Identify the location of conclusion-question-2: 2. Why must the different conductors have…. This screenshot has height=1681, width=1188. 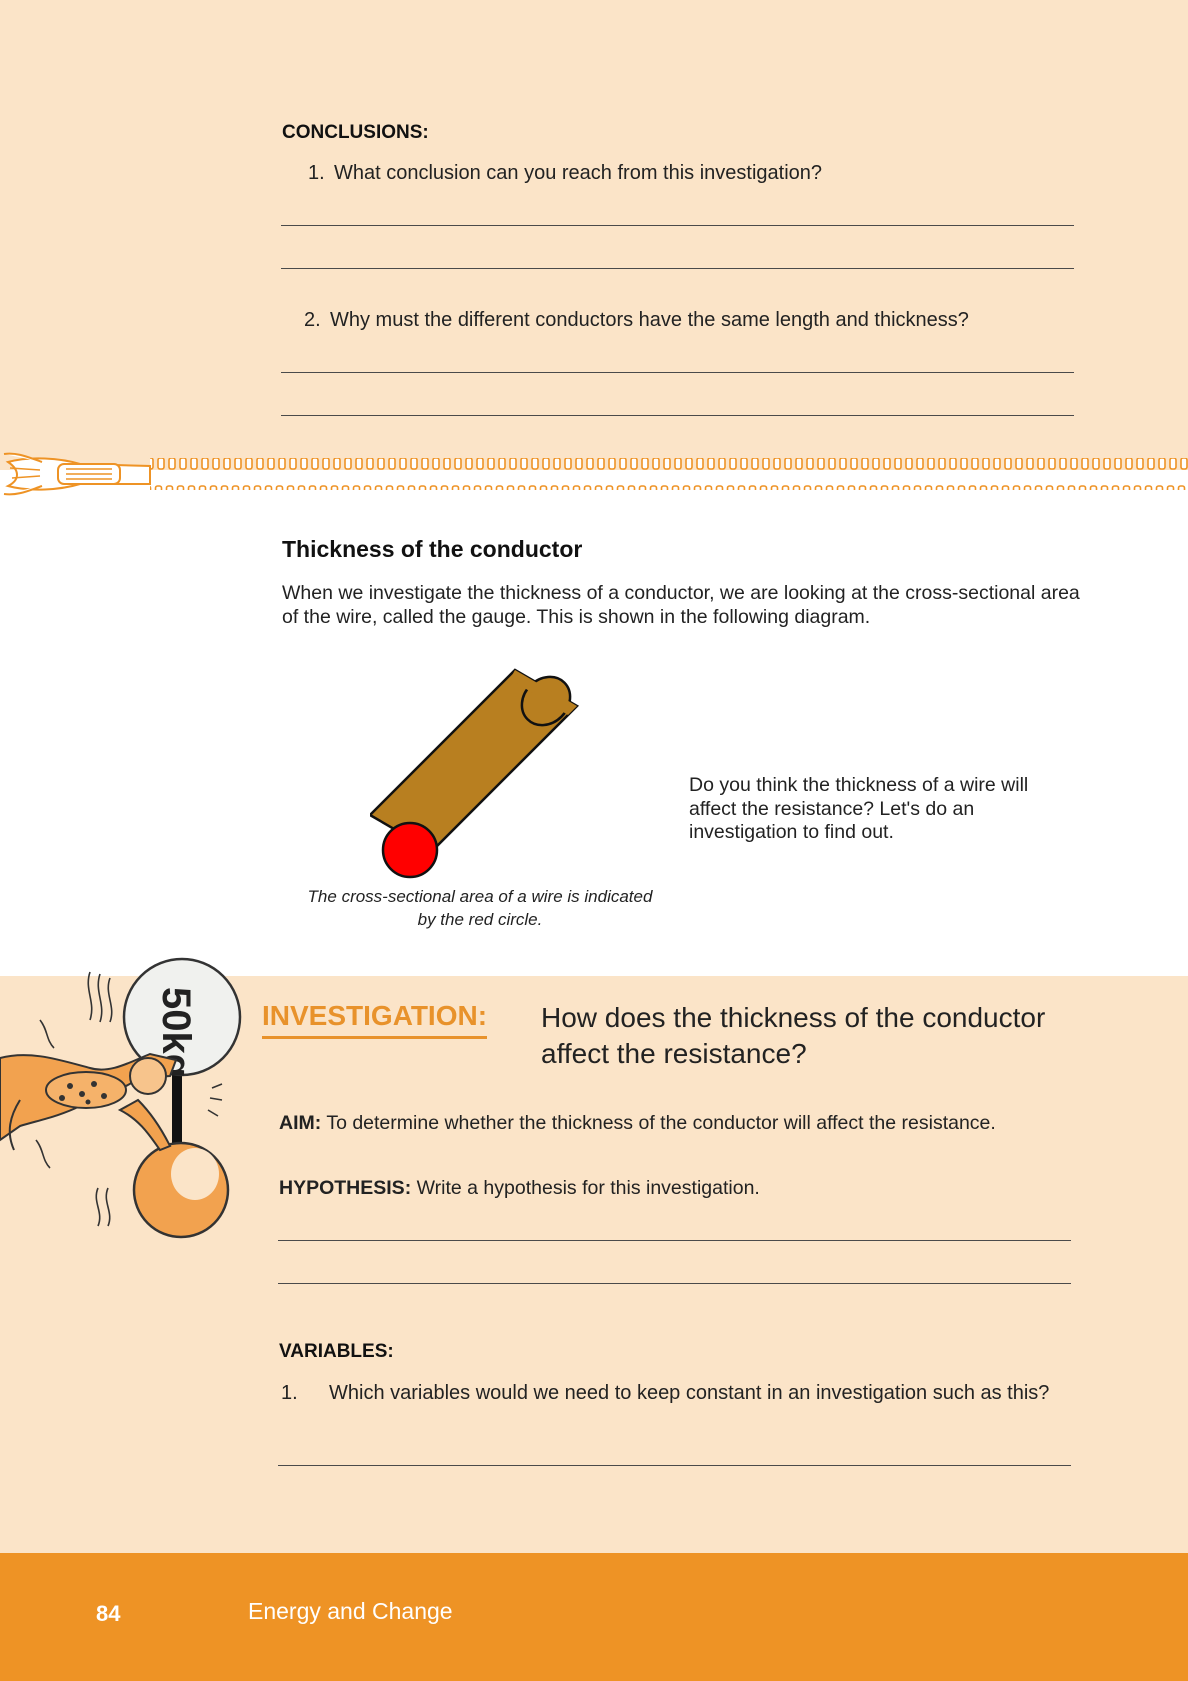
(636, 320).